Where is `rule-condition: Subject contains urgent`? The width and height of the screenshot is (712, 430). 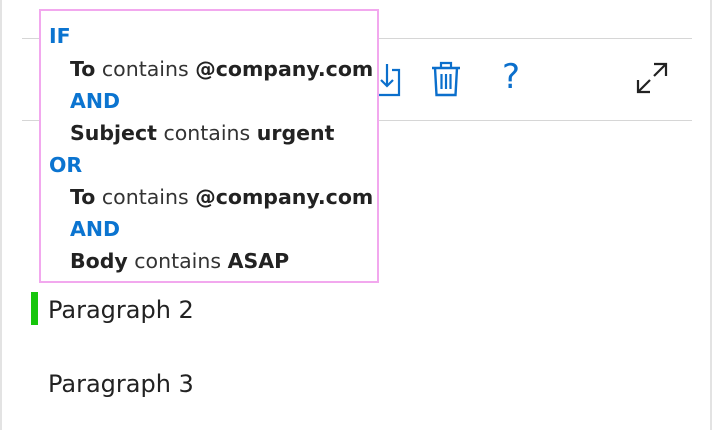 rule-condition: Subject contains urgent is located at coordinates (202, 133).